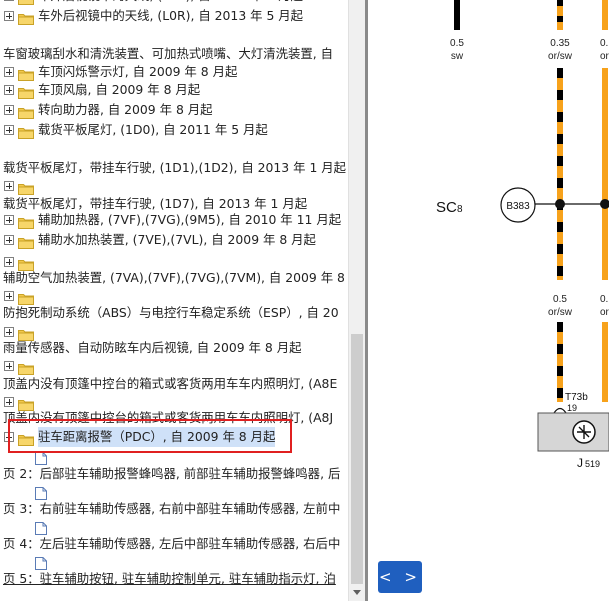 This screenshot has height=601, width=609. Describe the element at coordinates (171, 313) in the screenshot. I see `tree-item-label: 防抱死制动系统（ABS）与电控行车稳定系统（ESP）, 自 20` at that location.